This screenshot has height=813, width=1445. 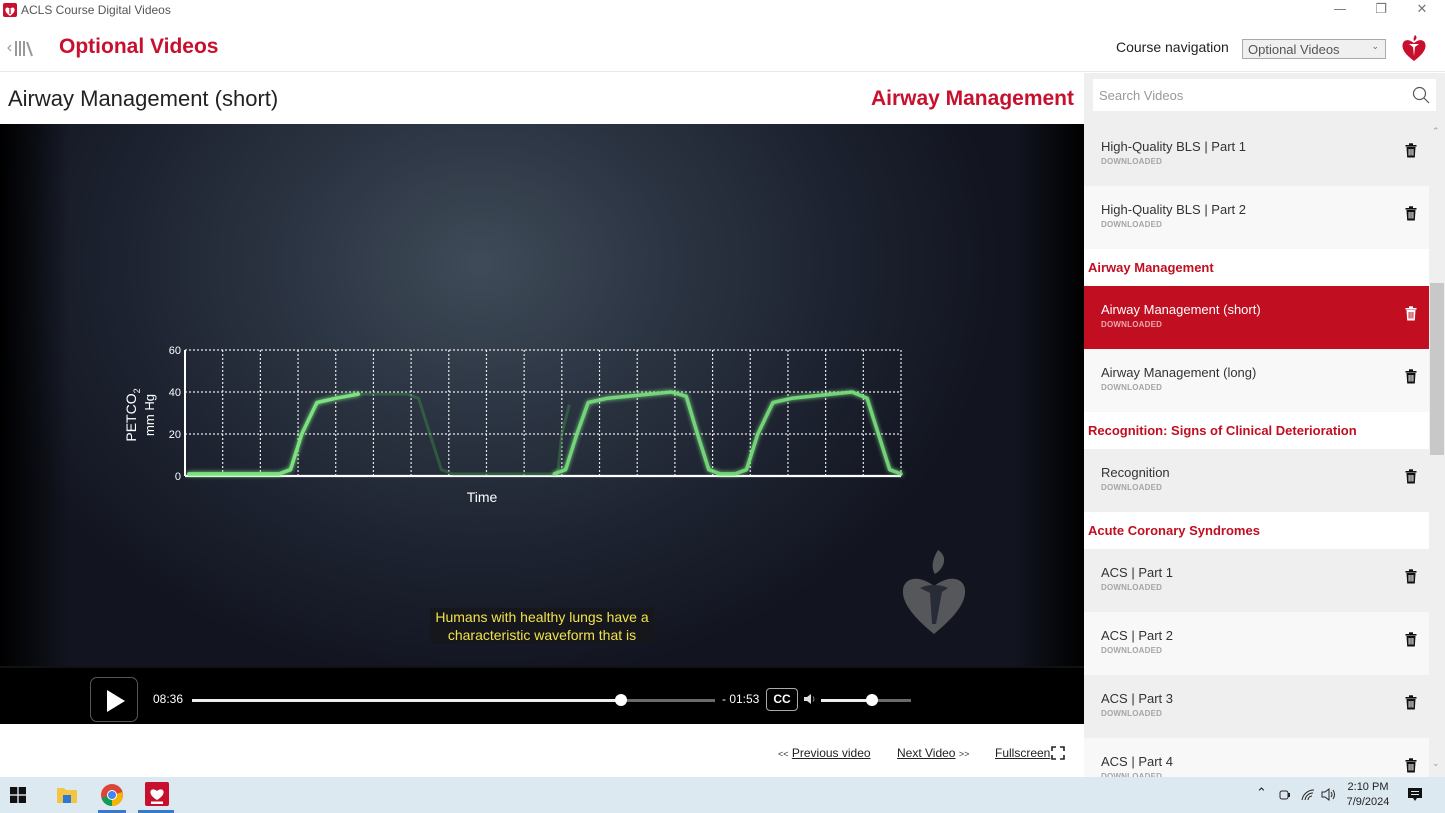 What do you see at coordinates (1264, 95) in the screenshot?
I see `search-videos-input: Search Videos` at bounding box center [1264, 95].